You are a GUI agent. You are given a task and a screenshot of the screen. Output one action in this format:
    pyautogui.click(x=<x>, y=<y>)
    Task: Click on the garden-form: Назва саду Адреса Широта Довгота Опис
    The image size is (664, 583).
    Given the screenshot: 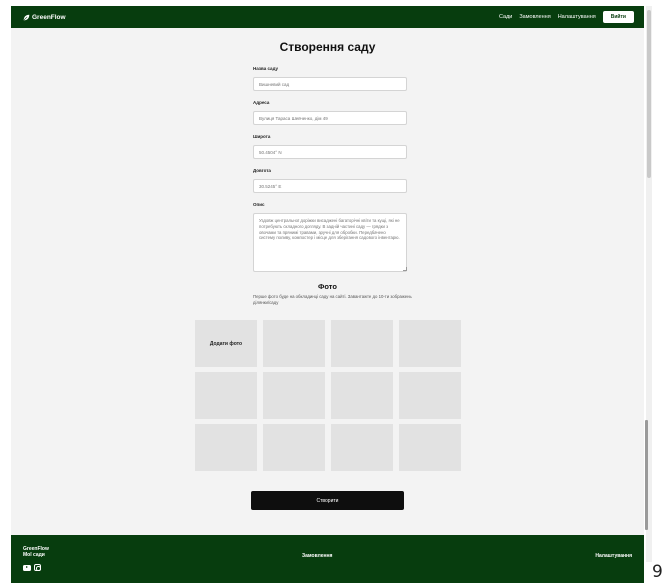 What is the action you would take?
    pyautogui.click(x=330, y=169)
    